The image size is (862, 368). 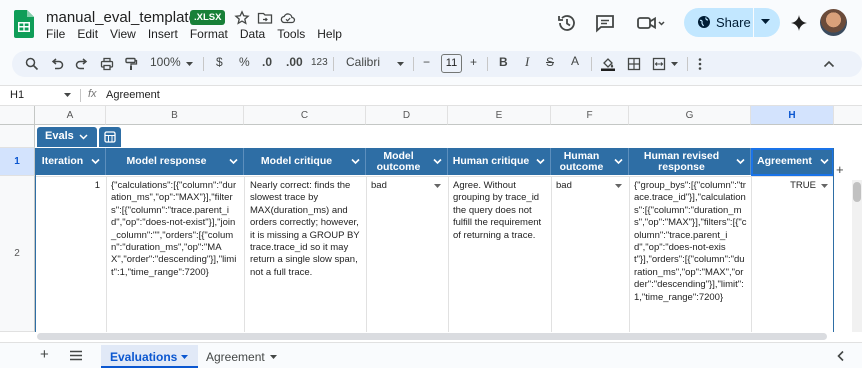 What do you see at coordinates (451, 63) in the screenshot?
I see `font-size-input: 11` at bounding box center [451, 63].